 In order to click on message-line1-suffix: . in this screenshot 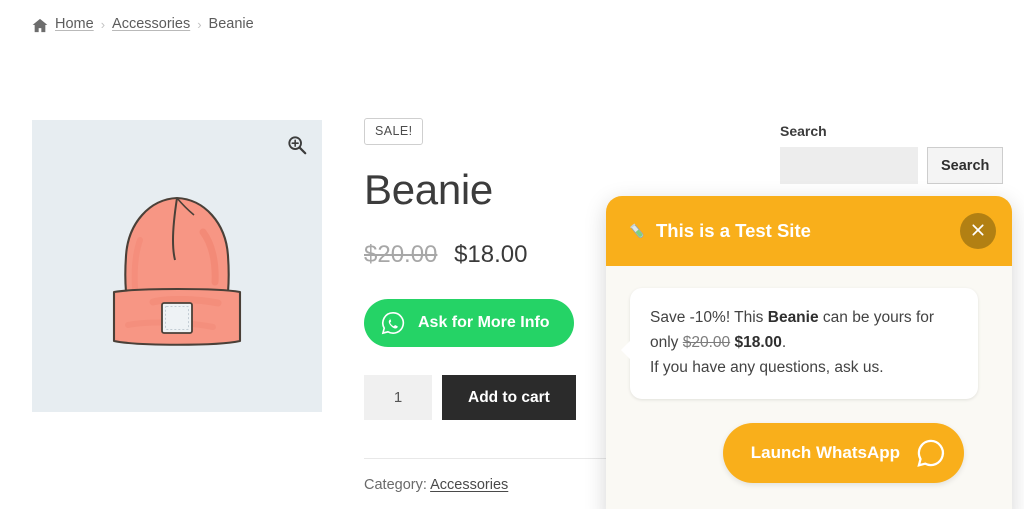, I will do `click(784, 343)`.